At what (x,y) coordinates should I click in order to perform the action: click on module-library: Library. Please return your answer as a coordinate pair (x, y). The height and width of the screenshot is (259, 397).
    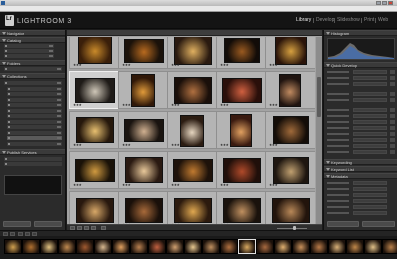
    Looking at the image, I should click on (303, 20).